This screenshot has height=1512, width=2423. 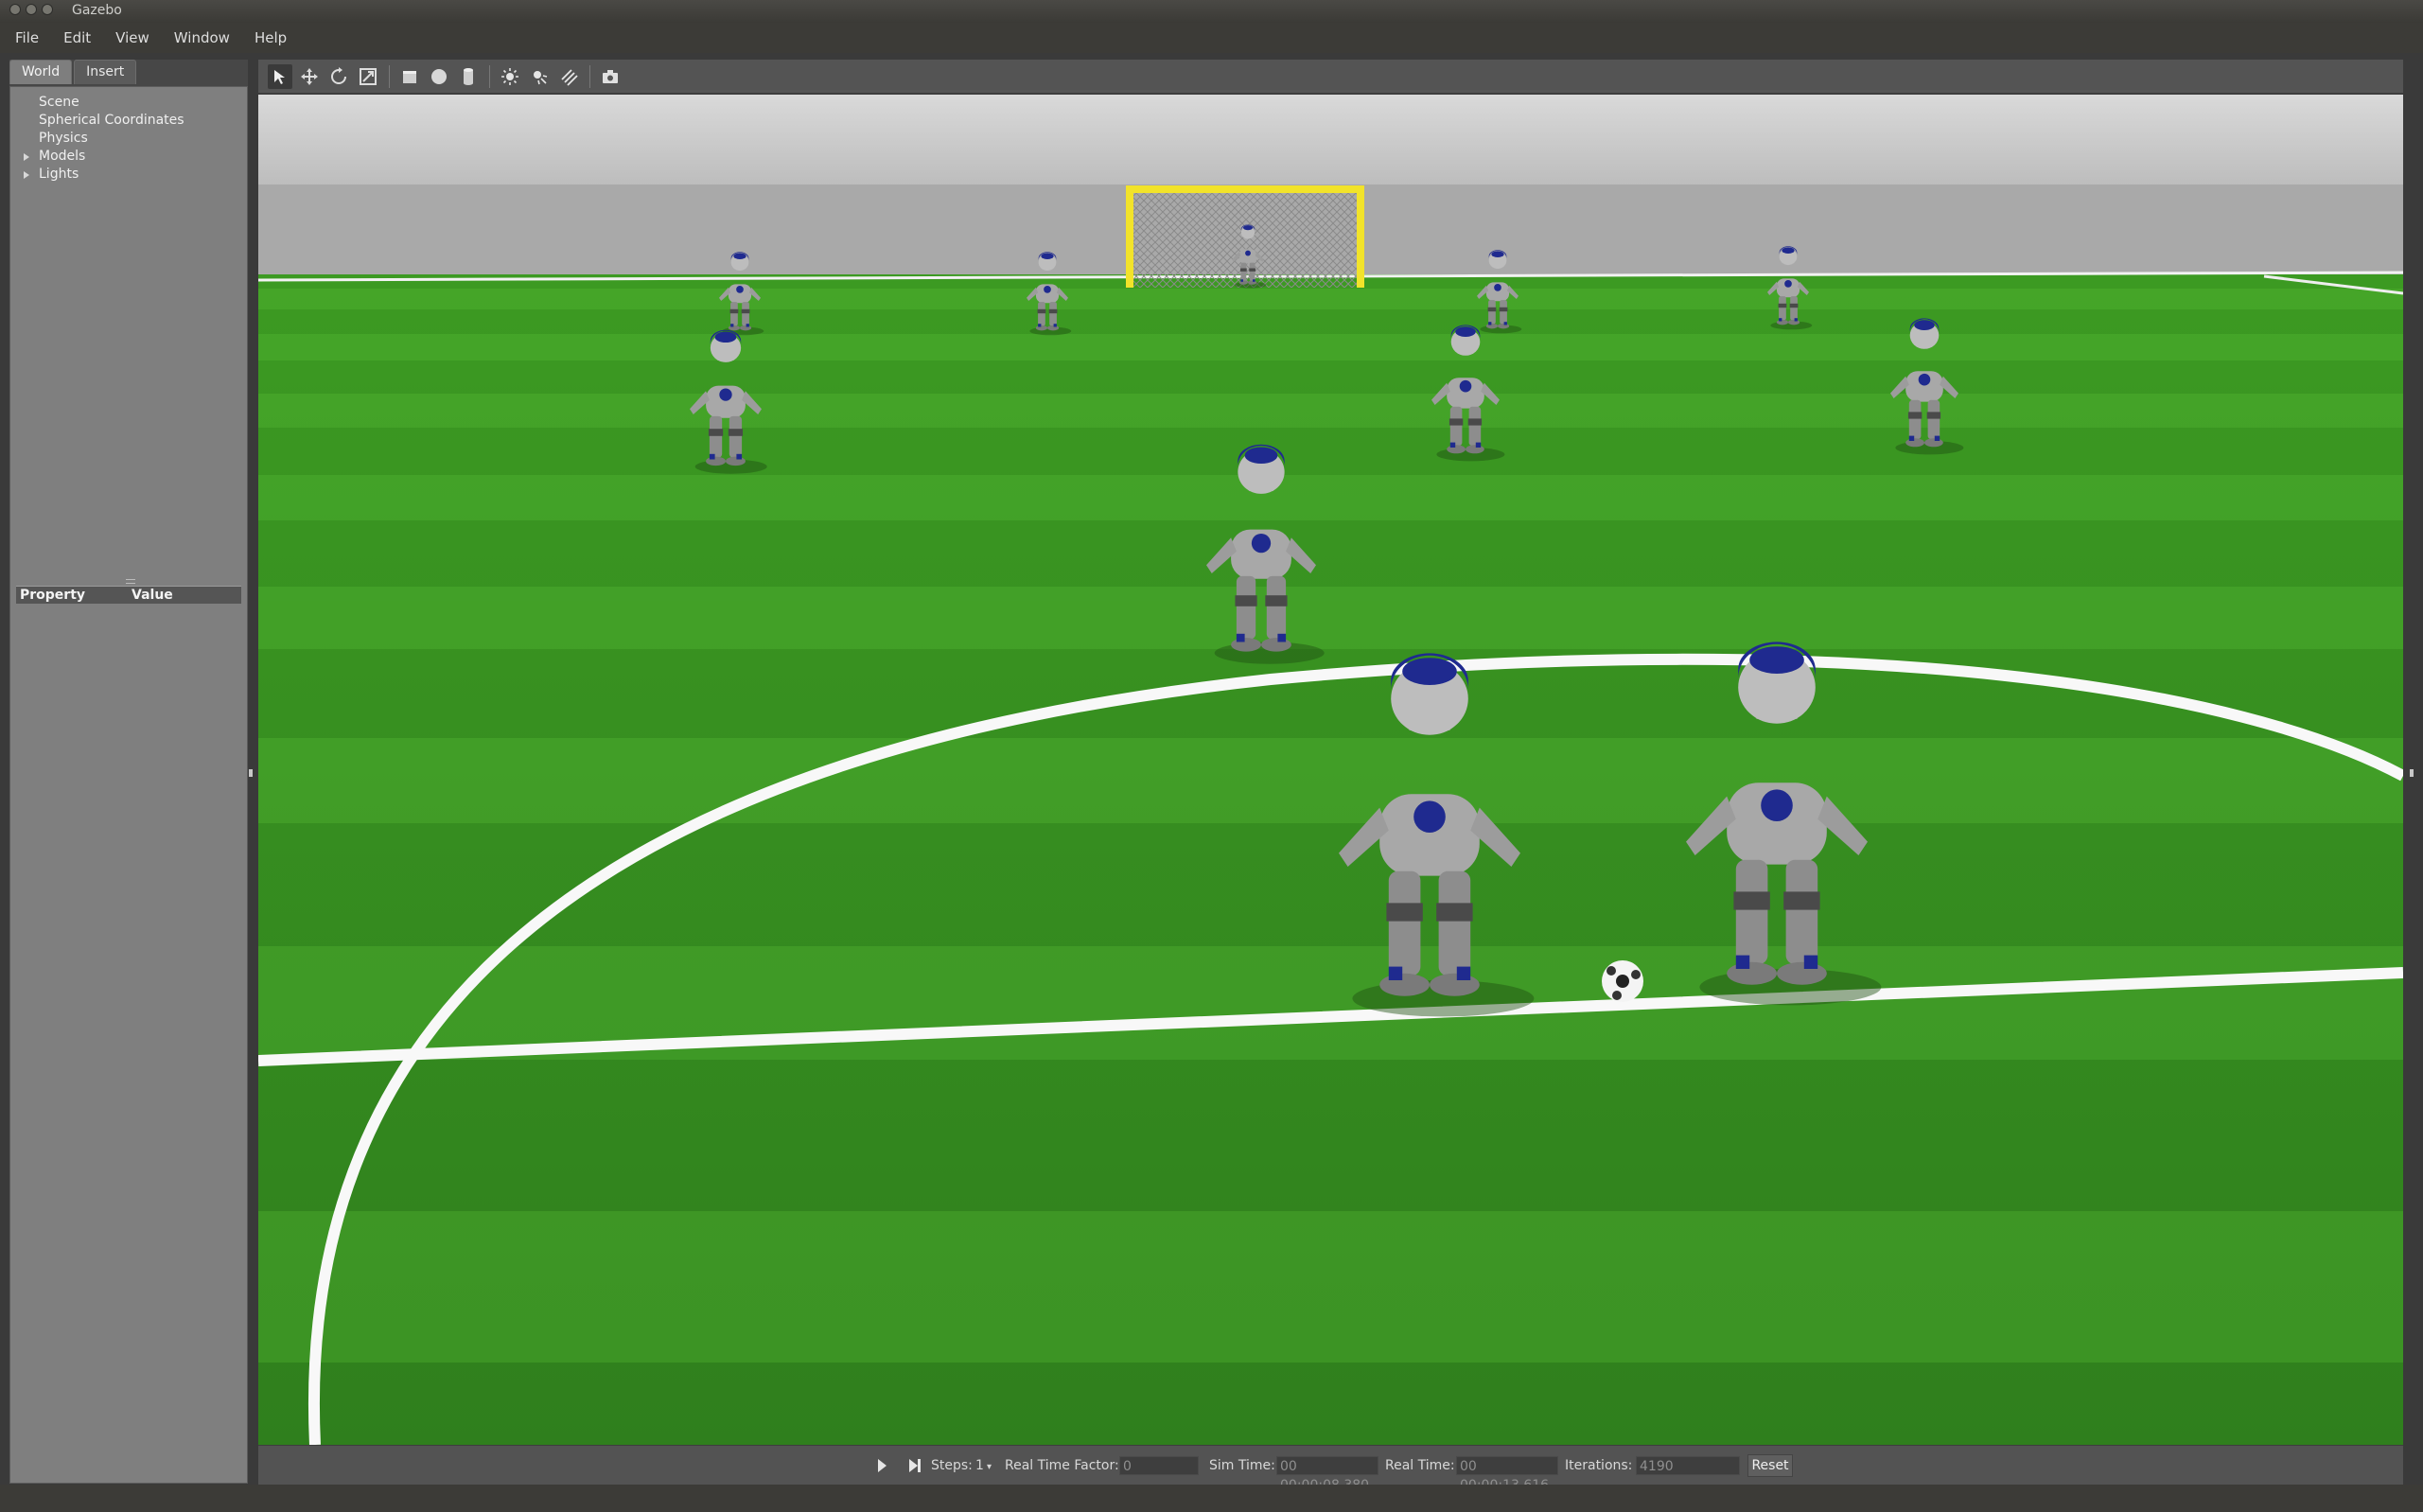 What do you see at coordinates (919, 1465) in the screenshot?
I see `step-bar-icon` at bounding box center [919, 1465].